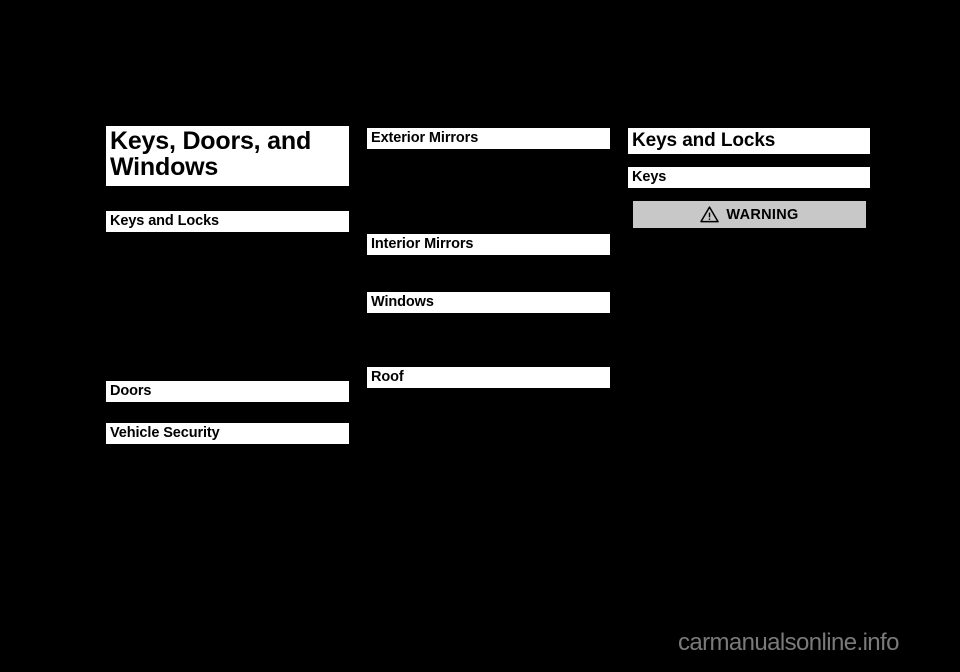 The height and width of the screenshot is (672, 960). I want to click on section-heading-keys-and-locks-right: Keys and Locks, so click(749, 141).